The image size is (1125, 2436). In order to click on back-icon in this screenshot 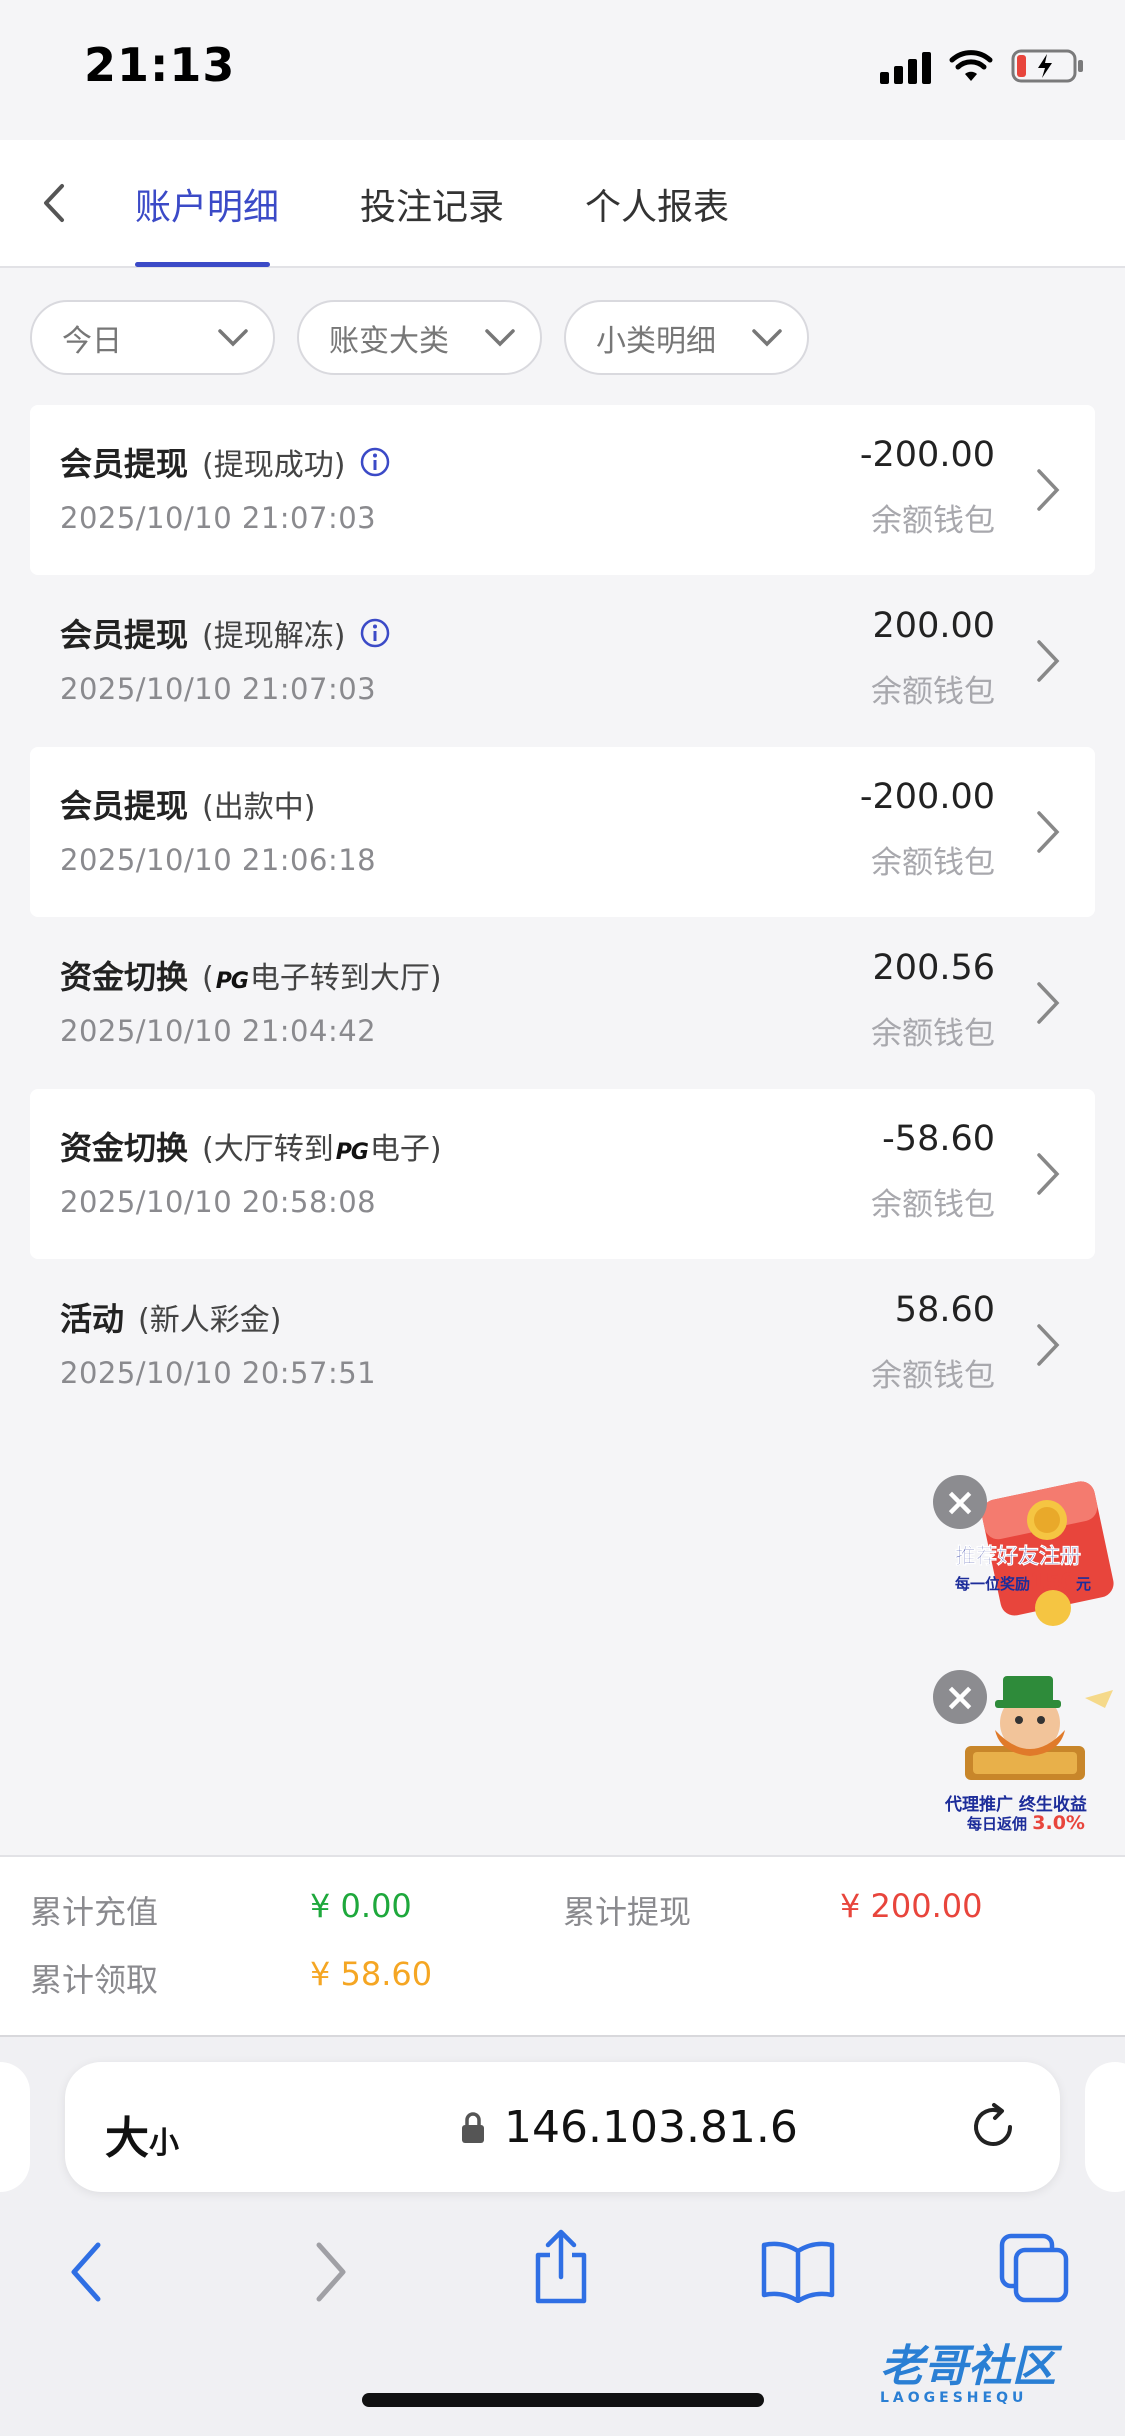, I will do `click(55, 203)`.